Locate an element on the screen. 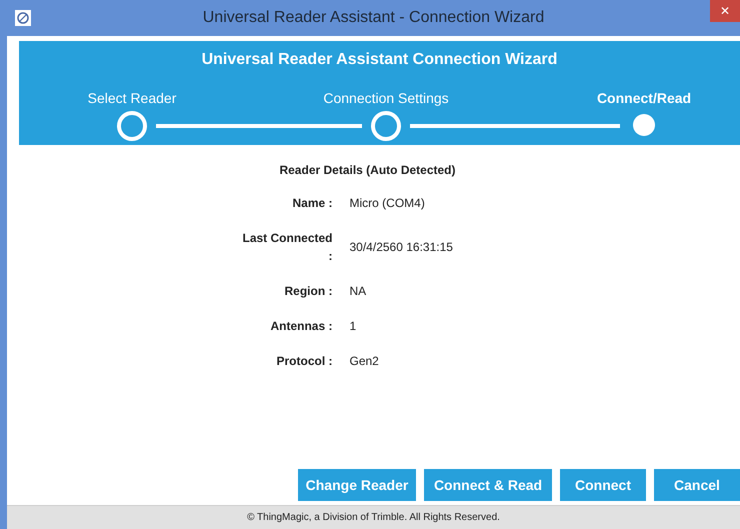 The image size is (740, 529). field-label: Protocol : is located at coordinates (305, 361).